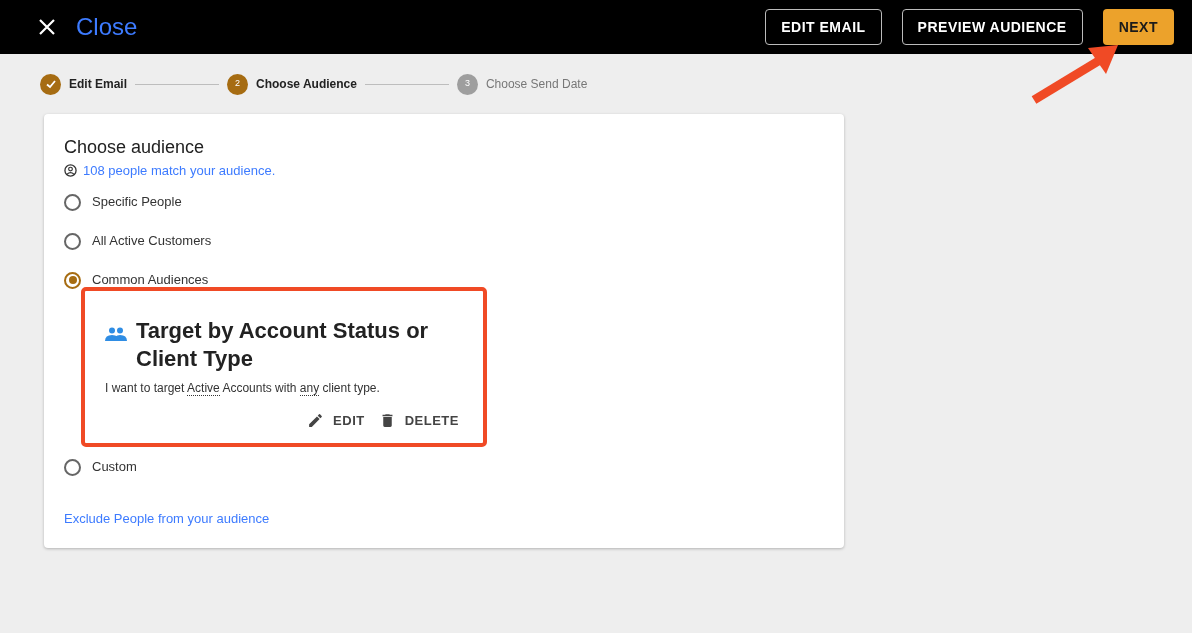 Image resolution: width=1192 pixels, height=633 pixels. I want to click on audience-description: I want to target Active Accounts with any client type., so click(242, 388).